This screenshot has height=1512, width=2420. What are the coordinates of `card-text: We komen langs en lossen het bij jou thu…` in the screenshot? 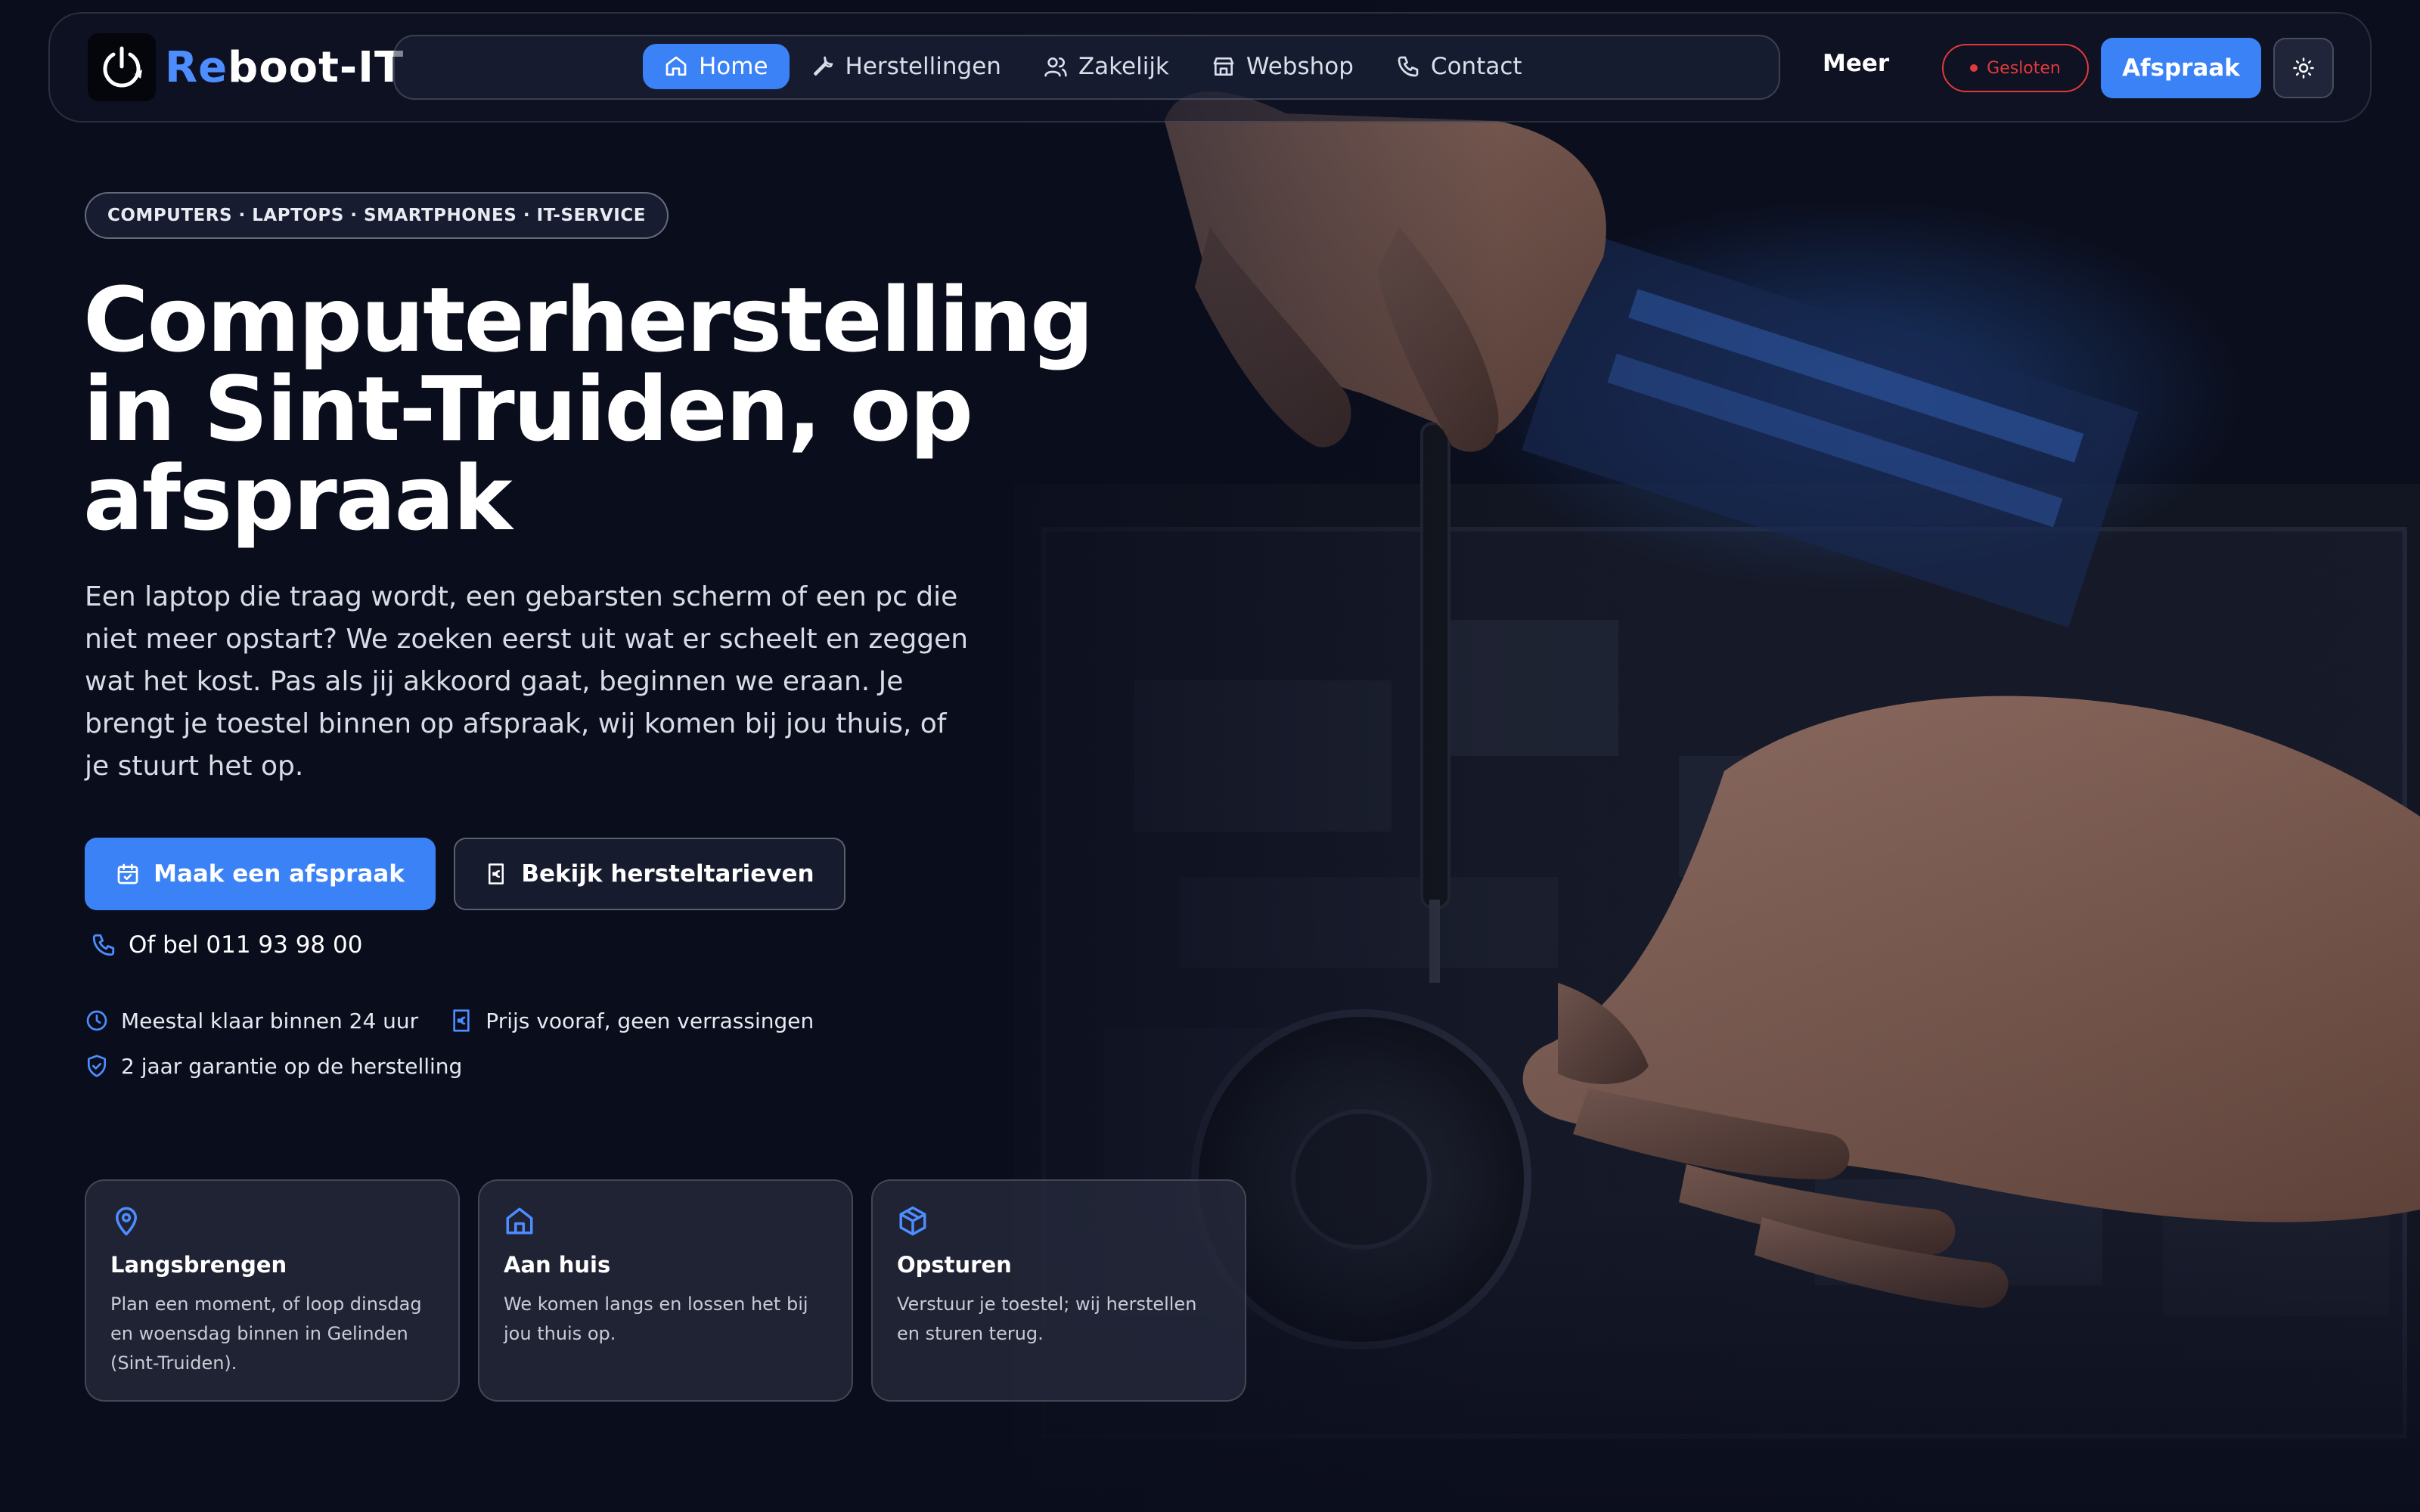 It's located at (656, 1319).